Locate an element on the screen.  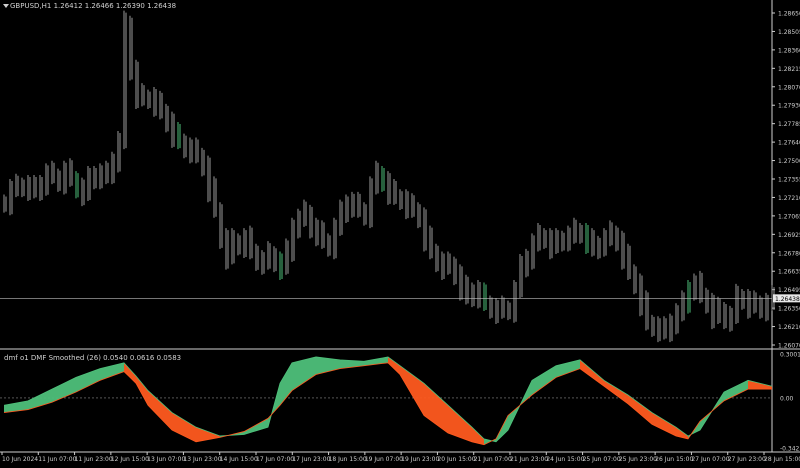
y-tick-label: 1.28215 is located at coordinates (789, 69).